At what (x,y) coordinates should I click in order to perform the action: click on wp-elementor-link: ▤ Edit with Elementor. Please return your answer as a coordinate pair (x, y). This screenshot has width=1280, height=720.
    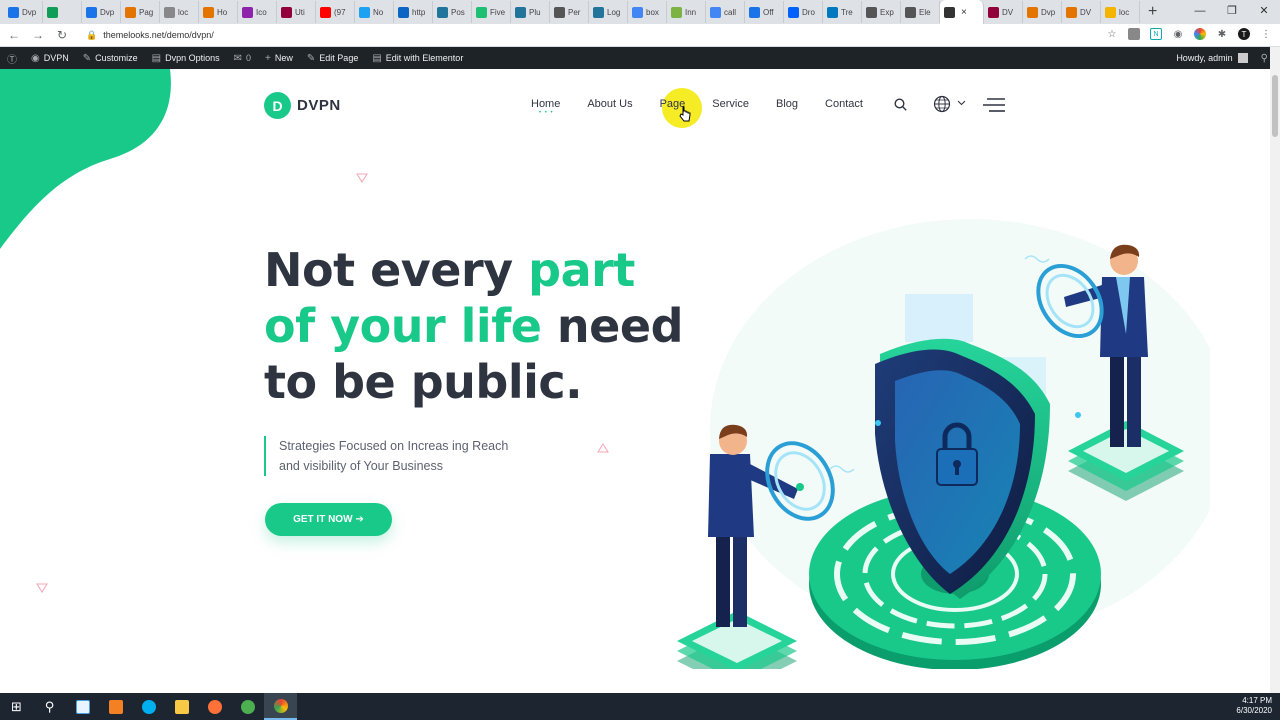
    Looking at the image, I should click on (417, 58).